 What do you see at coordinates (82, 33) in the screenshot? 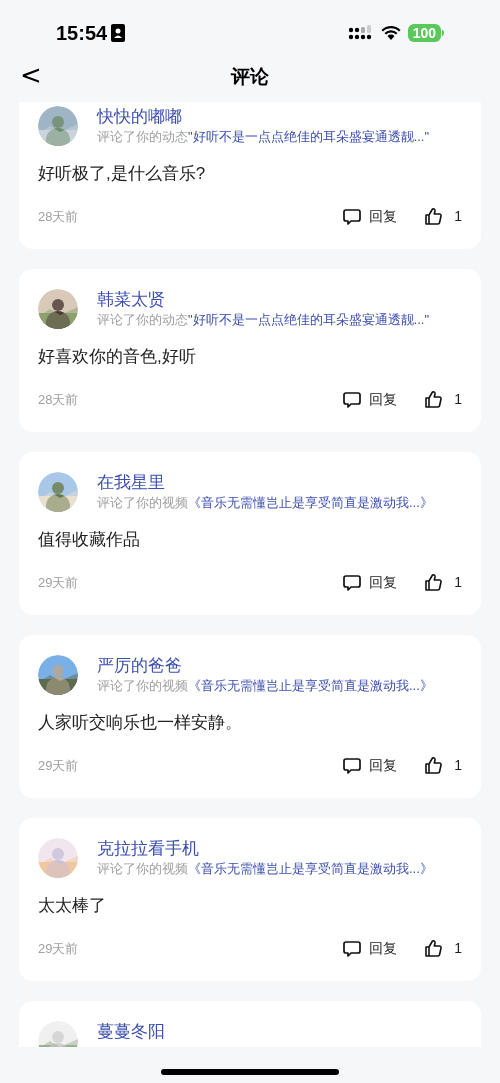
I see `status-time: 15:54` at bounding box center [82, 33].